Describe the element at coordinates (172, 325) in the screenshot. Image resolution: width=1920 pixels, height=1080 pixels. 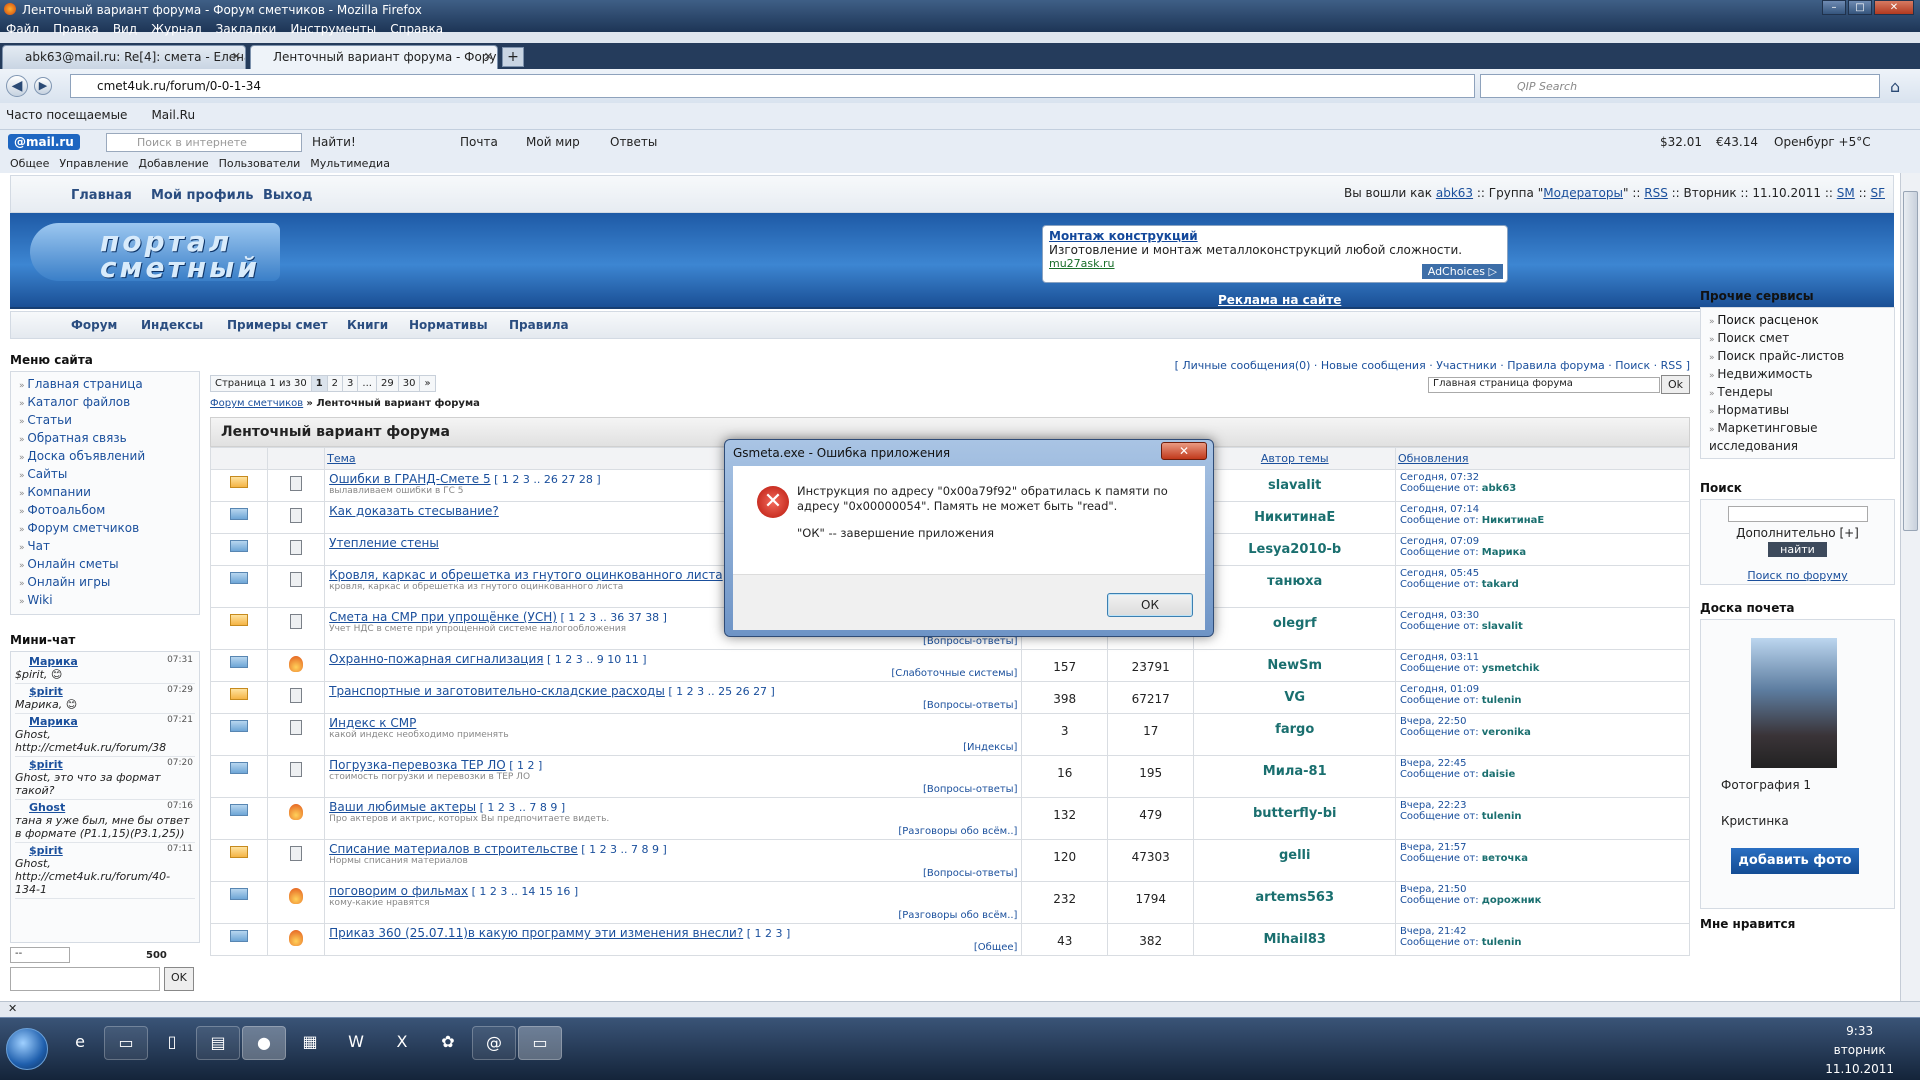
I see `nav-indexes: Индексы` at that location.